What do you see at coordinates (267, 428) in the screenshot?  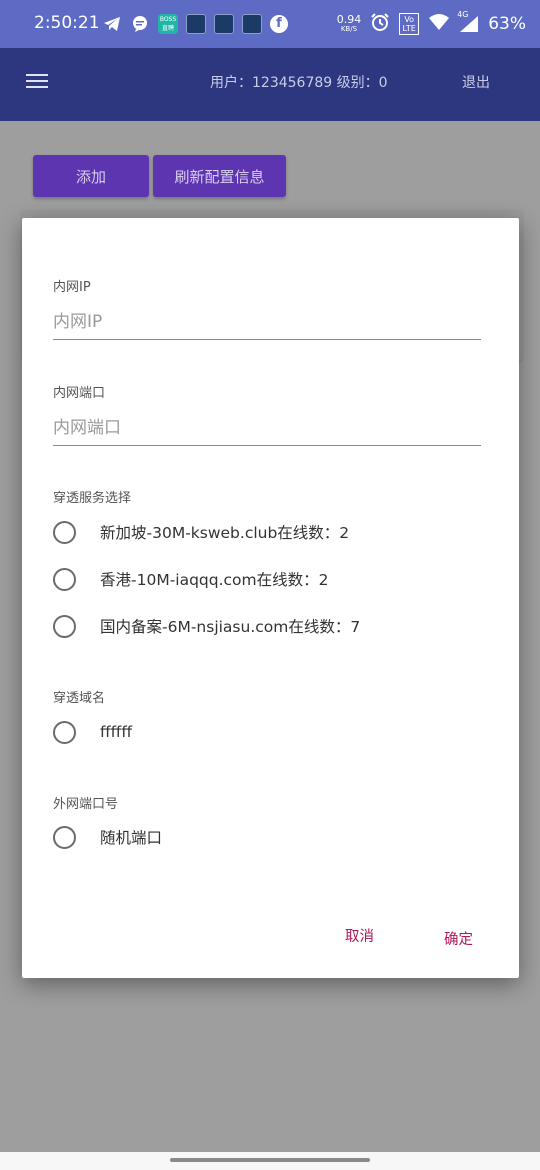 I see `intranet-port-input` at bounding box center [267, 428].